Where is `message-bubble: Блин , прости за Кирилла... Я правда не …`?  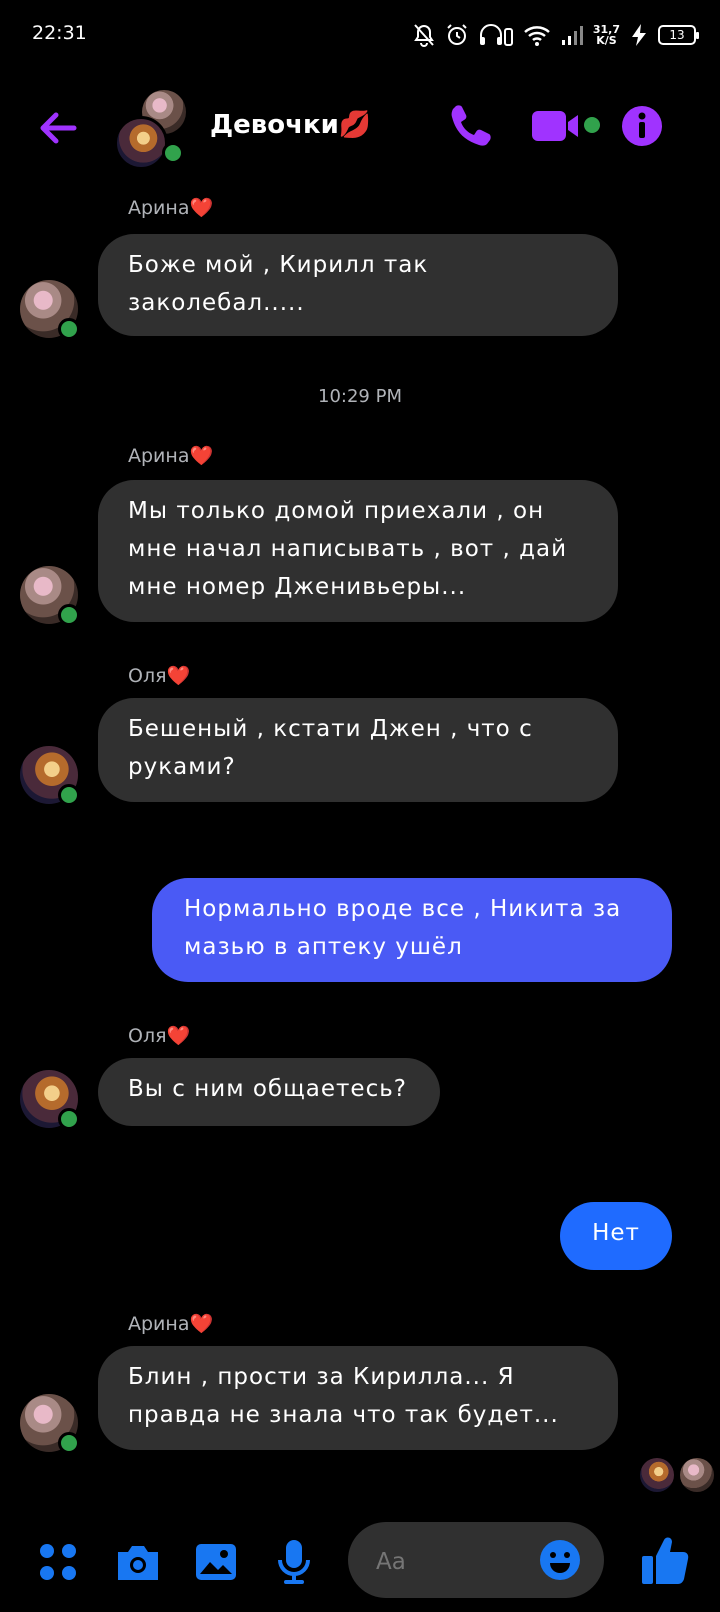 message-bubble: Блин , прости за Кирилла... Я правда не … is located at coordinates (358, 1398).